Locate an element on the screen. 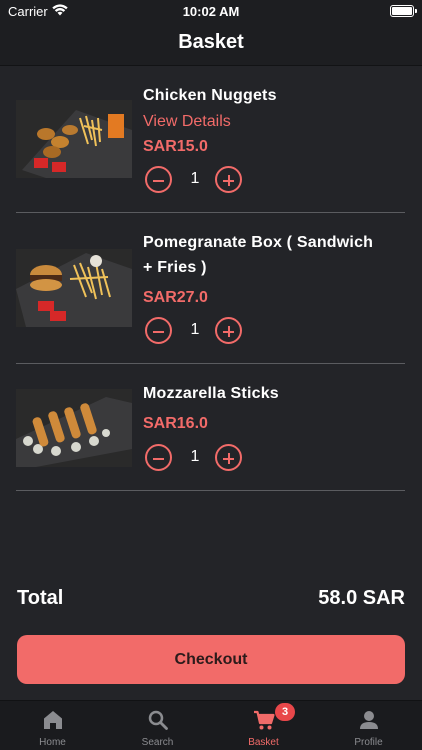 The width and height of the screenshot is (422, 750). total-label: Total is located at coordinates (40, 598).